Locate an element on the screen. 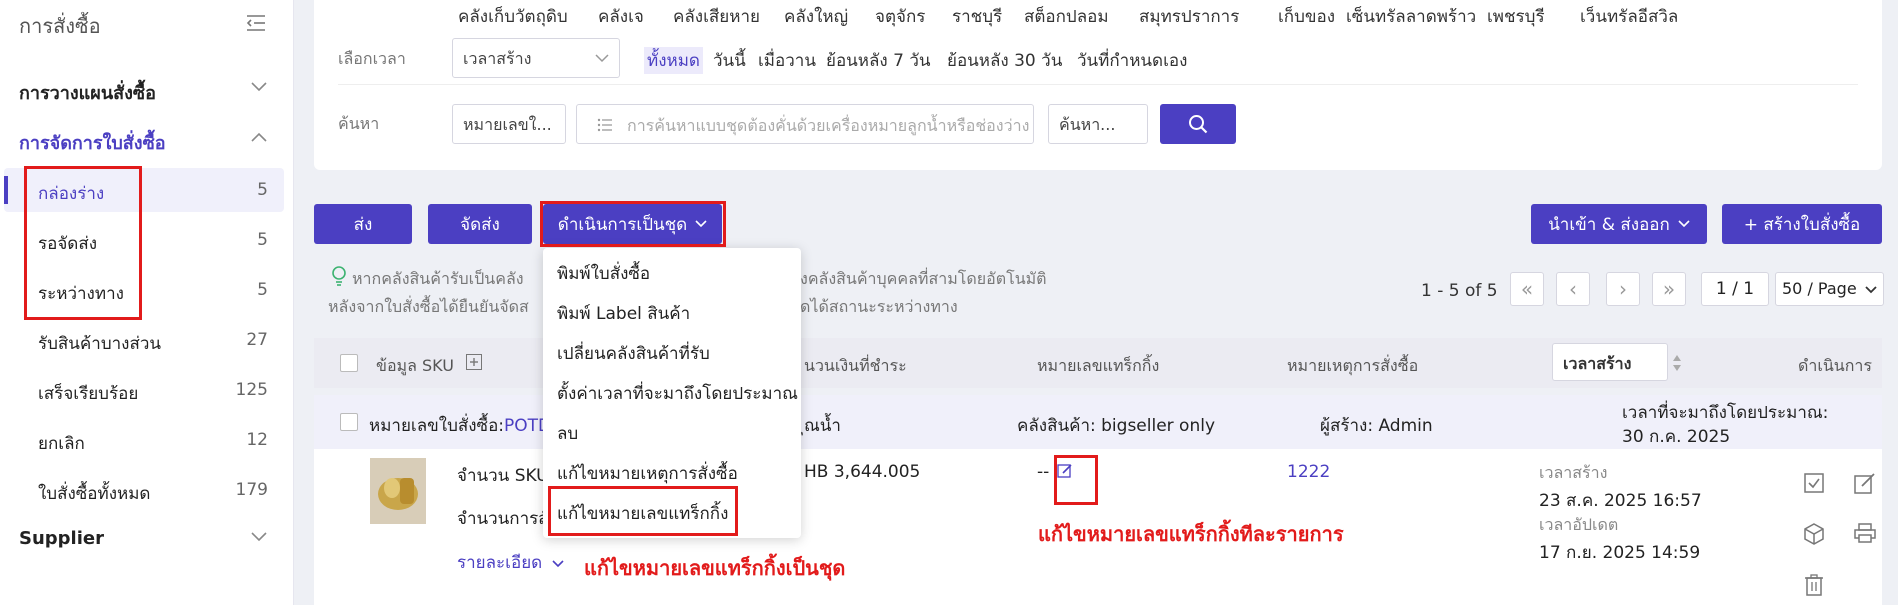 The height and width of the screenshot is (605, 1898). warehouse-filter-option: เว็นทรัลอีสวิล is located at coordinates (1629, 16).